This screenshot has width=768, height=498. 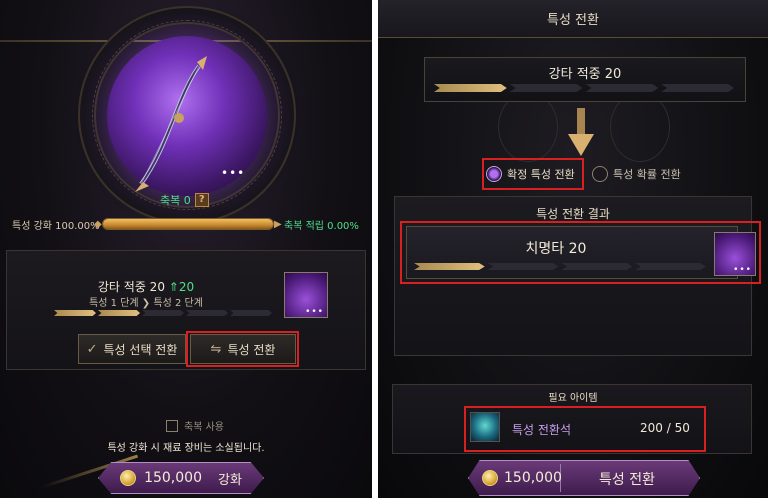 I want to click on trait-title: 강타 적중 20 ⇑20, so click(x=146, y=286).